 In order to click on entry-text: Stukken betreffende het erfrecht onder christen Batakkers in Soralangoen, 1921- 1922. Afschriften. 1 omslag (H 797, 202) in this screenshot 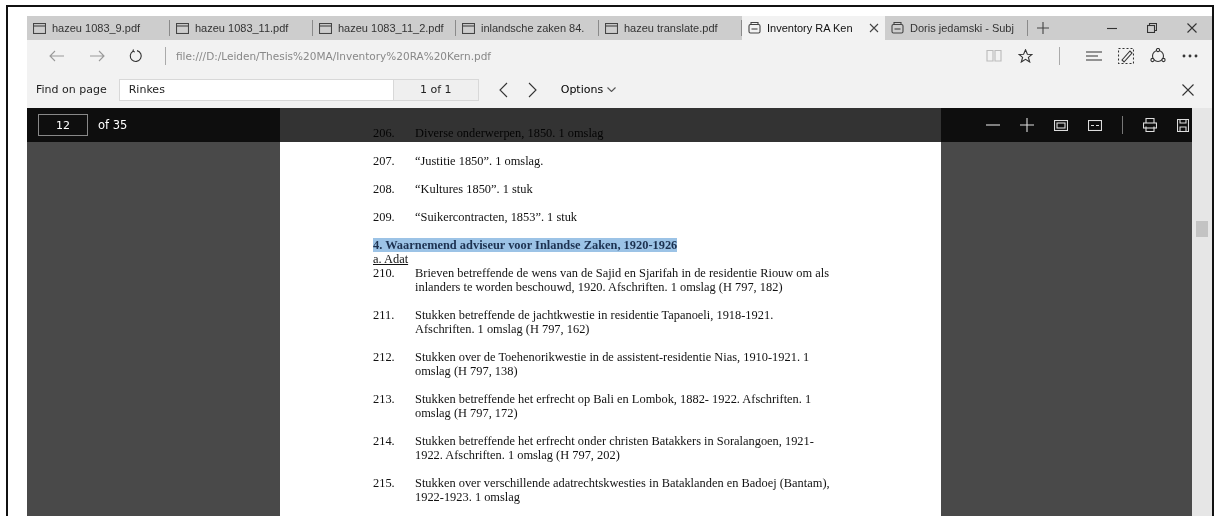, I will do `click(614, 448)`.